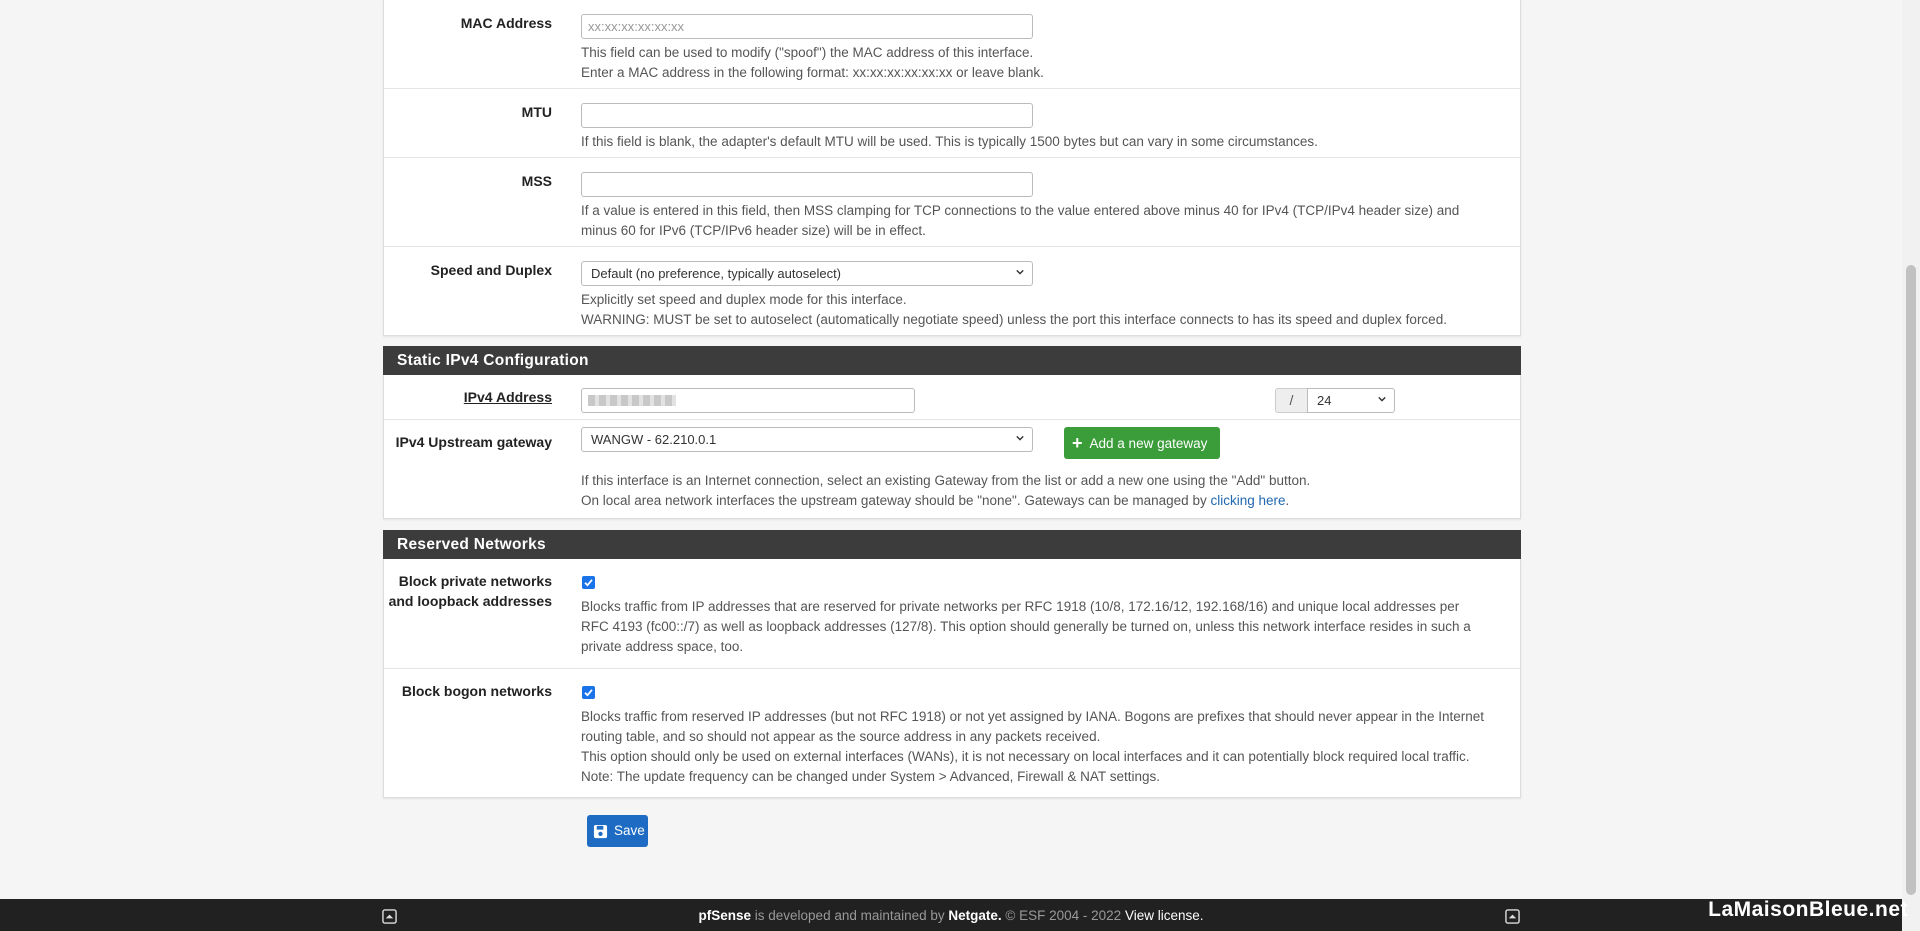 Image resolution: width=1920 pixels, height=931 pixels. What do you see at coordinates (952, 544) in the screenshot?
I see `reserved-networks-heading: Reserved Networks` at bounding box center [952, 544].